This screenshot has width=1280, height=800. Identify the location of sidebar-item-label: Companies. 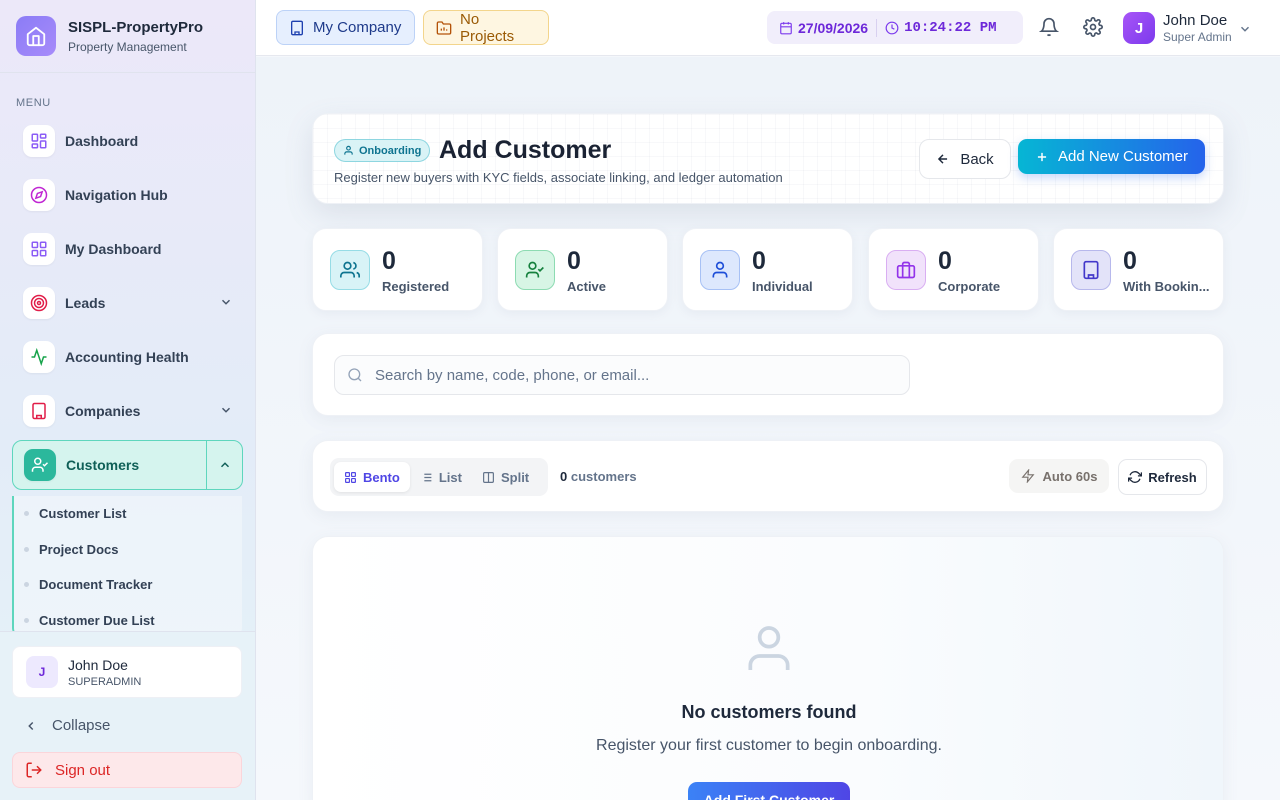
(103, 411).